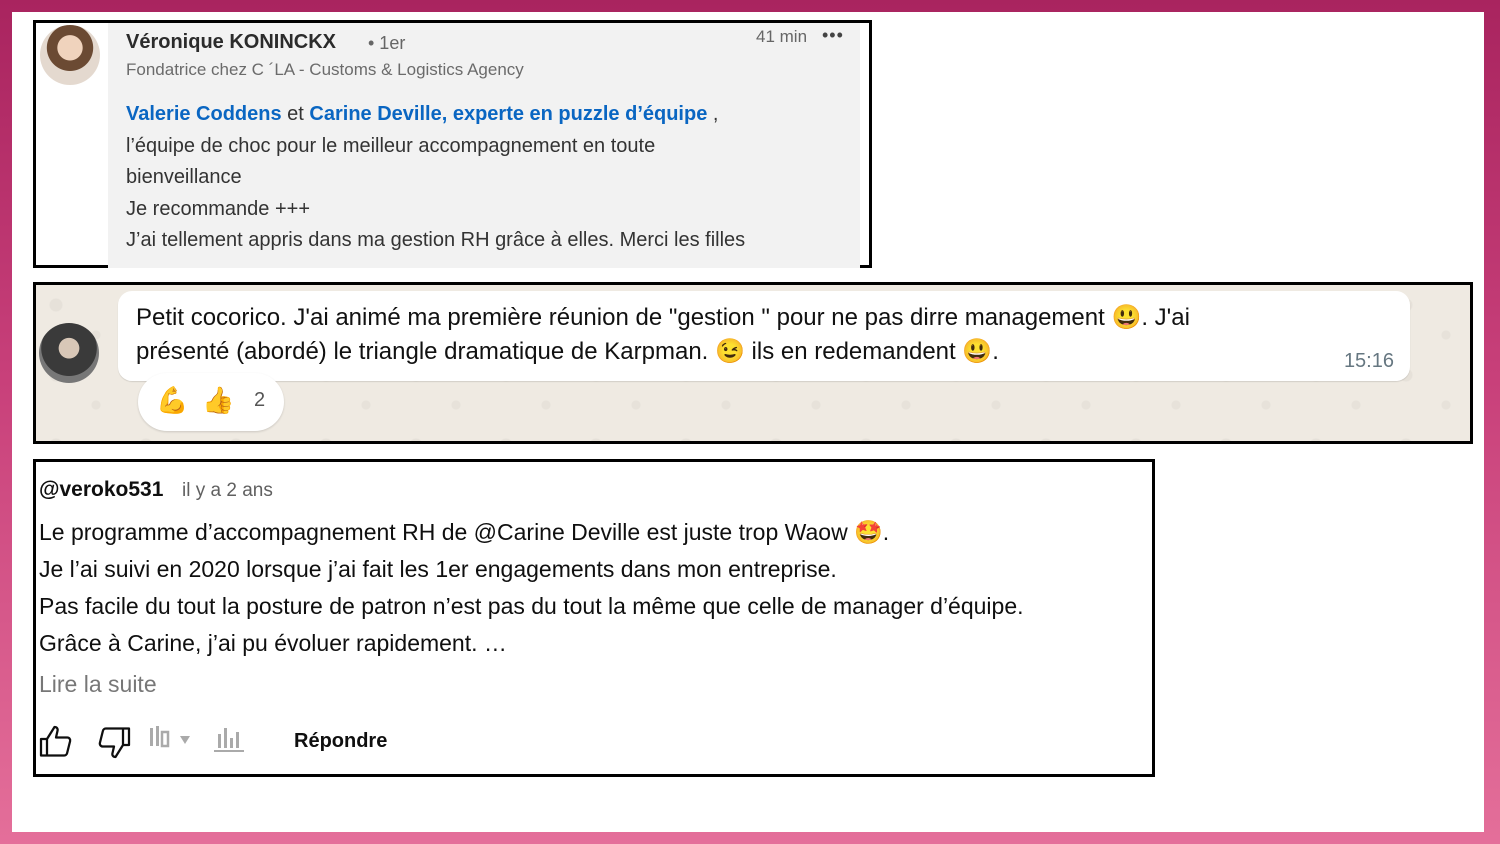  Describe the element at coordinates (56, 742) in the screenshot. I see `like-icon` at that location.